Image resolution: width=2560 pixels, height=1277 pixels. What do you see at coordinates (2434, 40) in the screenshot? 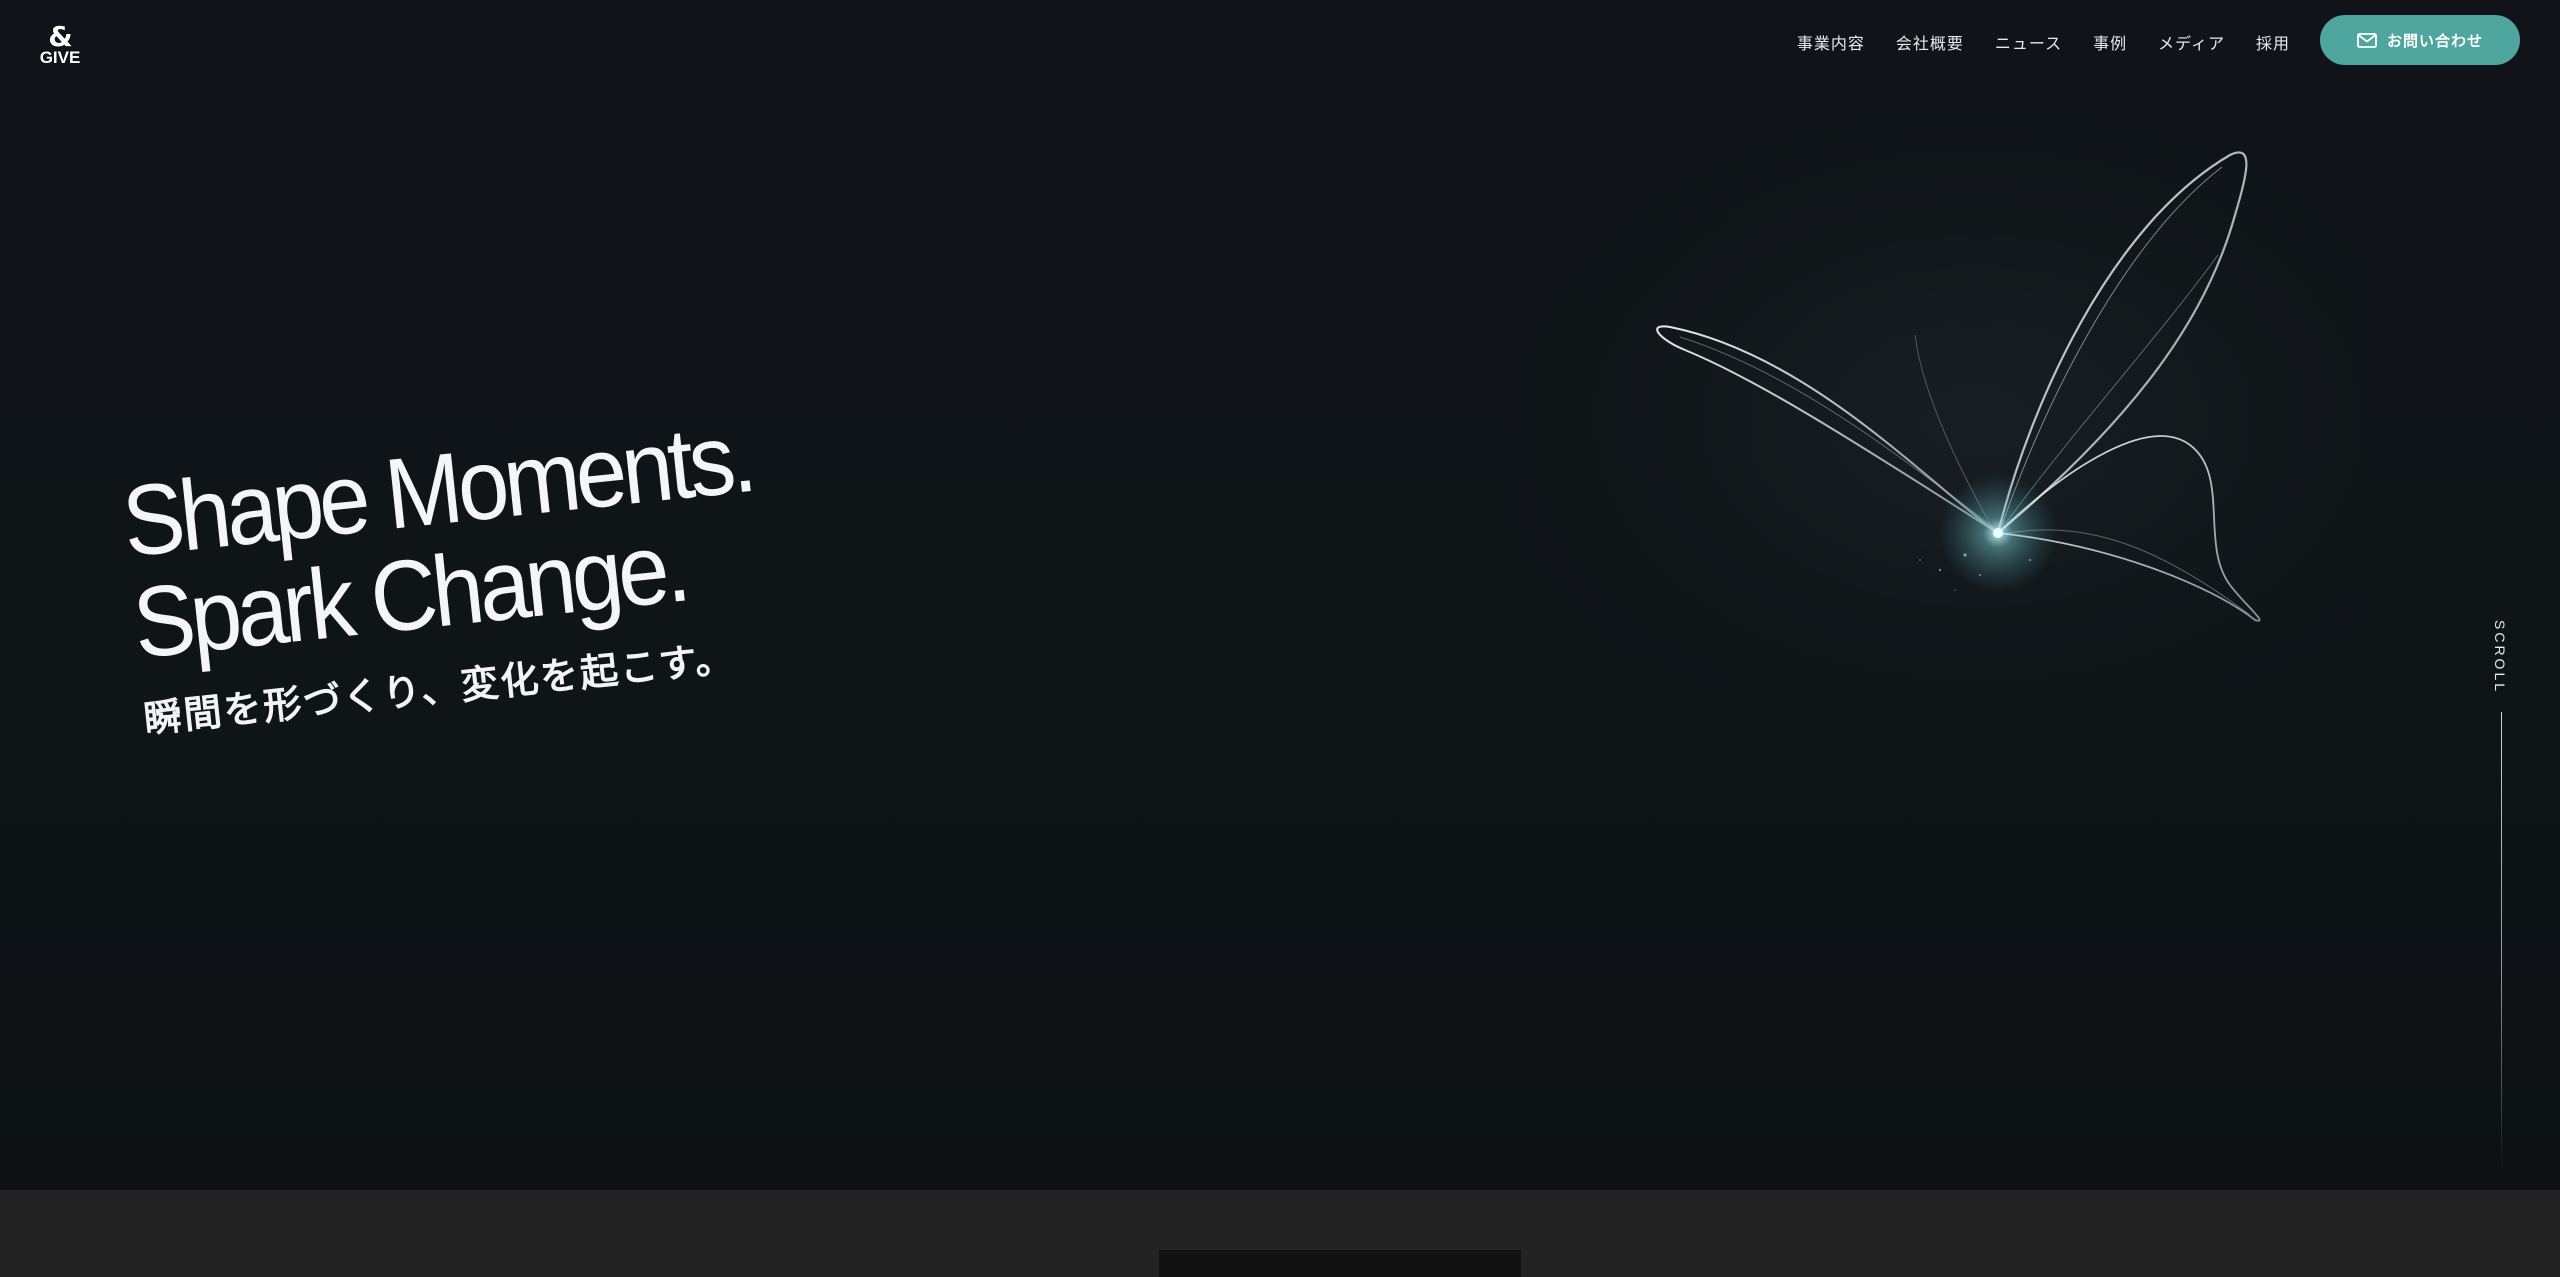
I see `contact-button-label: お問い合わせ` at bounding box center [2434, 40].